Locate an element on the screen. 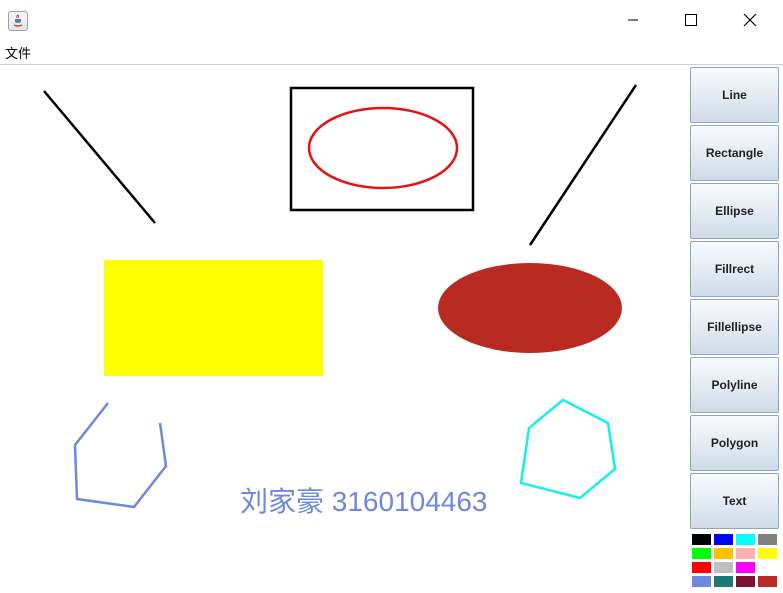 This screenshot has width=783, height=593. drawn-ellipse is located at coordinates (383, 148).